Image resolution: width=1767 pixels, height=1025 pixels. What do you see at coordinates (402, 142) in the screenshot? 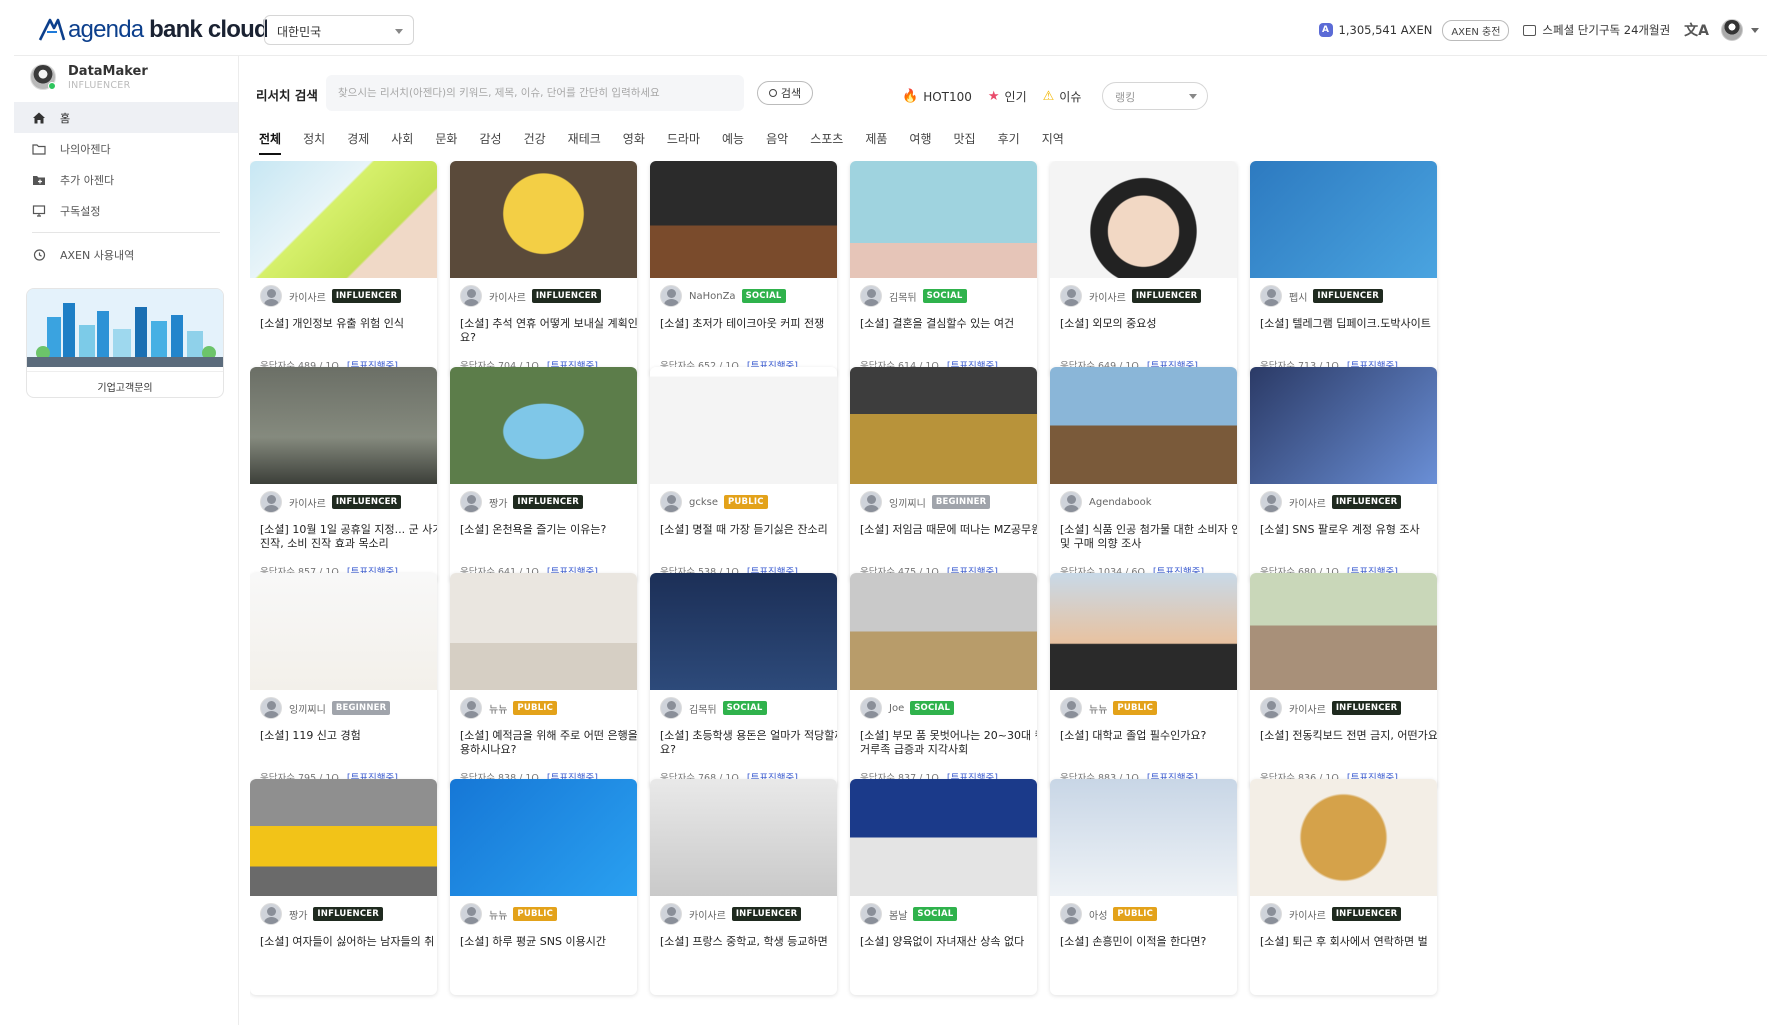
I see `tab-category: 사회` at bounding box center [402, 142].